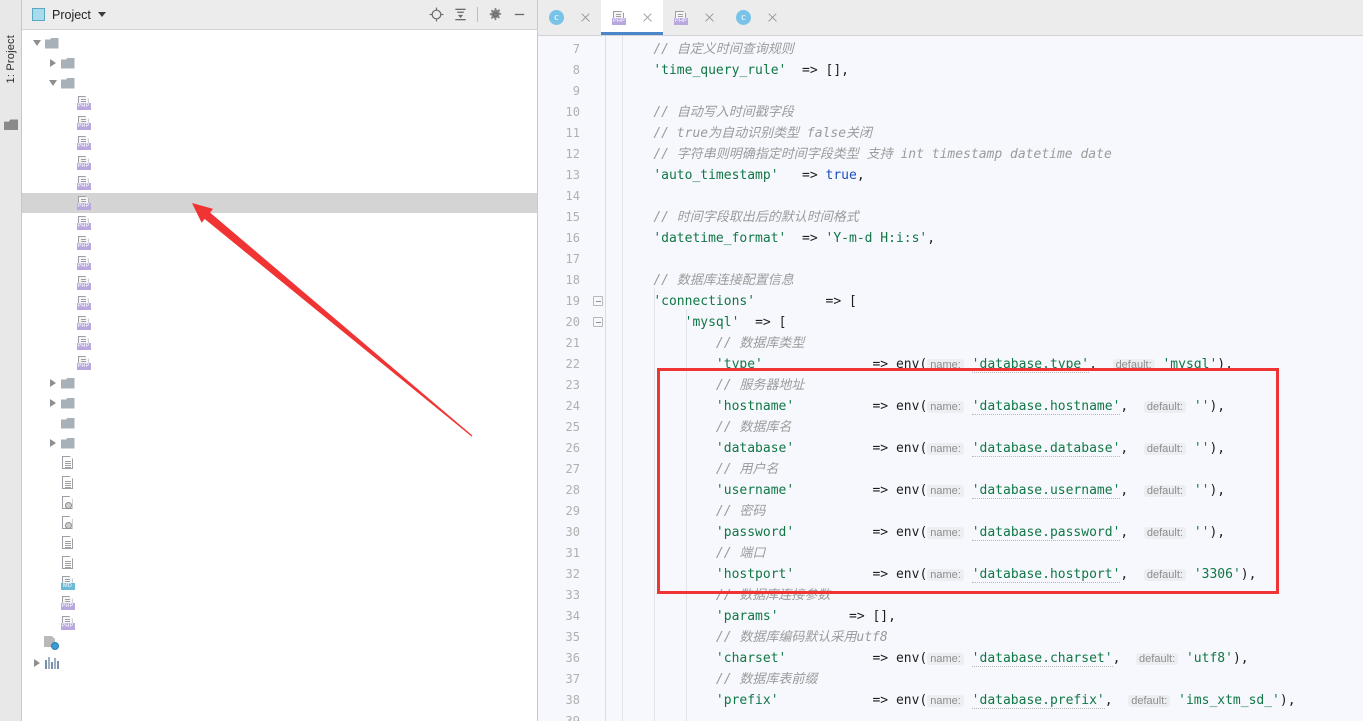 Image resolution: width=1363 pixels, height=721 pixels. What do you see at coordinates (572, 532) in the screenshot?
I see `line-number: 30` at bounding box center [572, 532].